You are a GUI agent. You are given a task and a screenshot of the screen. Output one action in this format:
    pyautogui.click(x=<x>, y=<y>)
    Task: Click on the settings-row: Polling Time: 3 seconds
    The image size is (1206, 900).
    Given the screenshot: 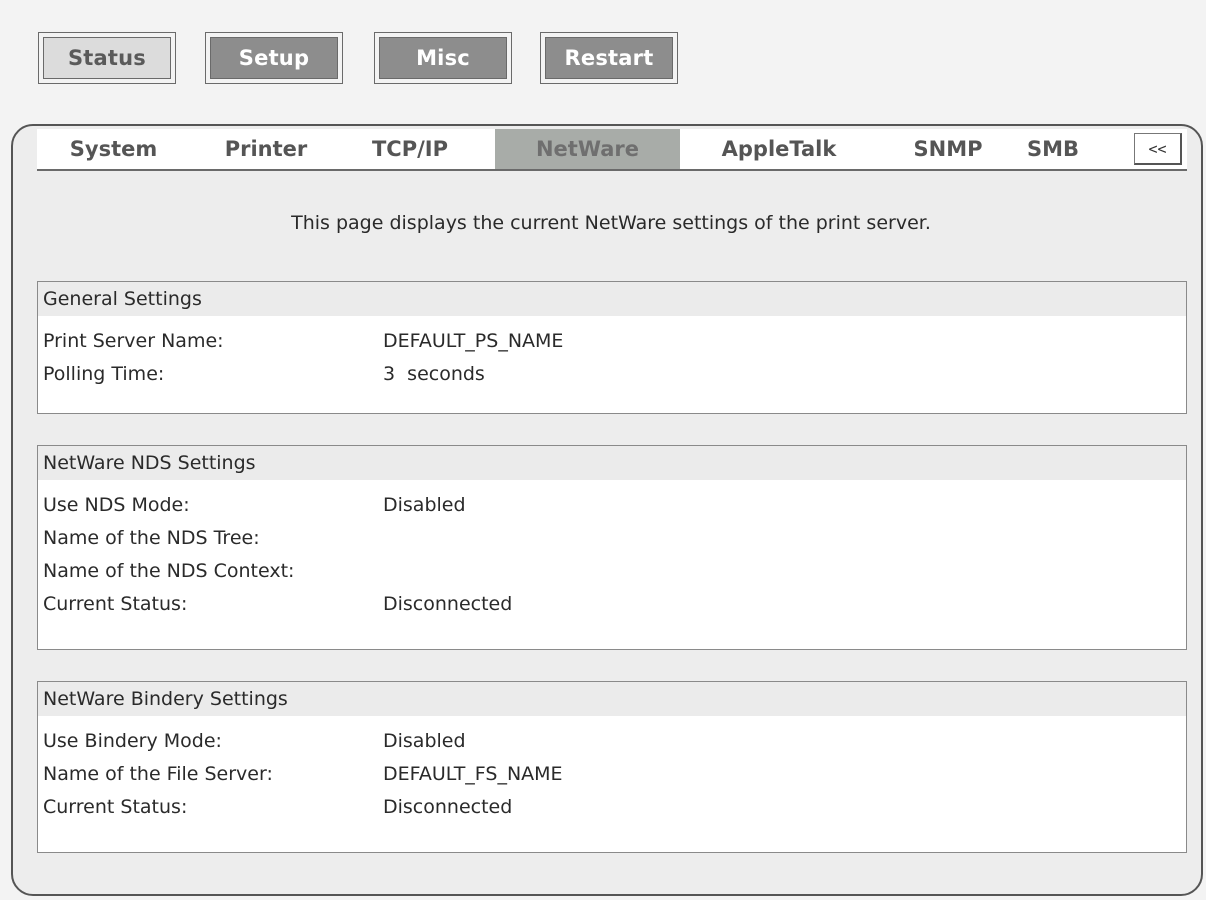 What is the action you would take?
    pyautogui.click(x=612, y=373)
    